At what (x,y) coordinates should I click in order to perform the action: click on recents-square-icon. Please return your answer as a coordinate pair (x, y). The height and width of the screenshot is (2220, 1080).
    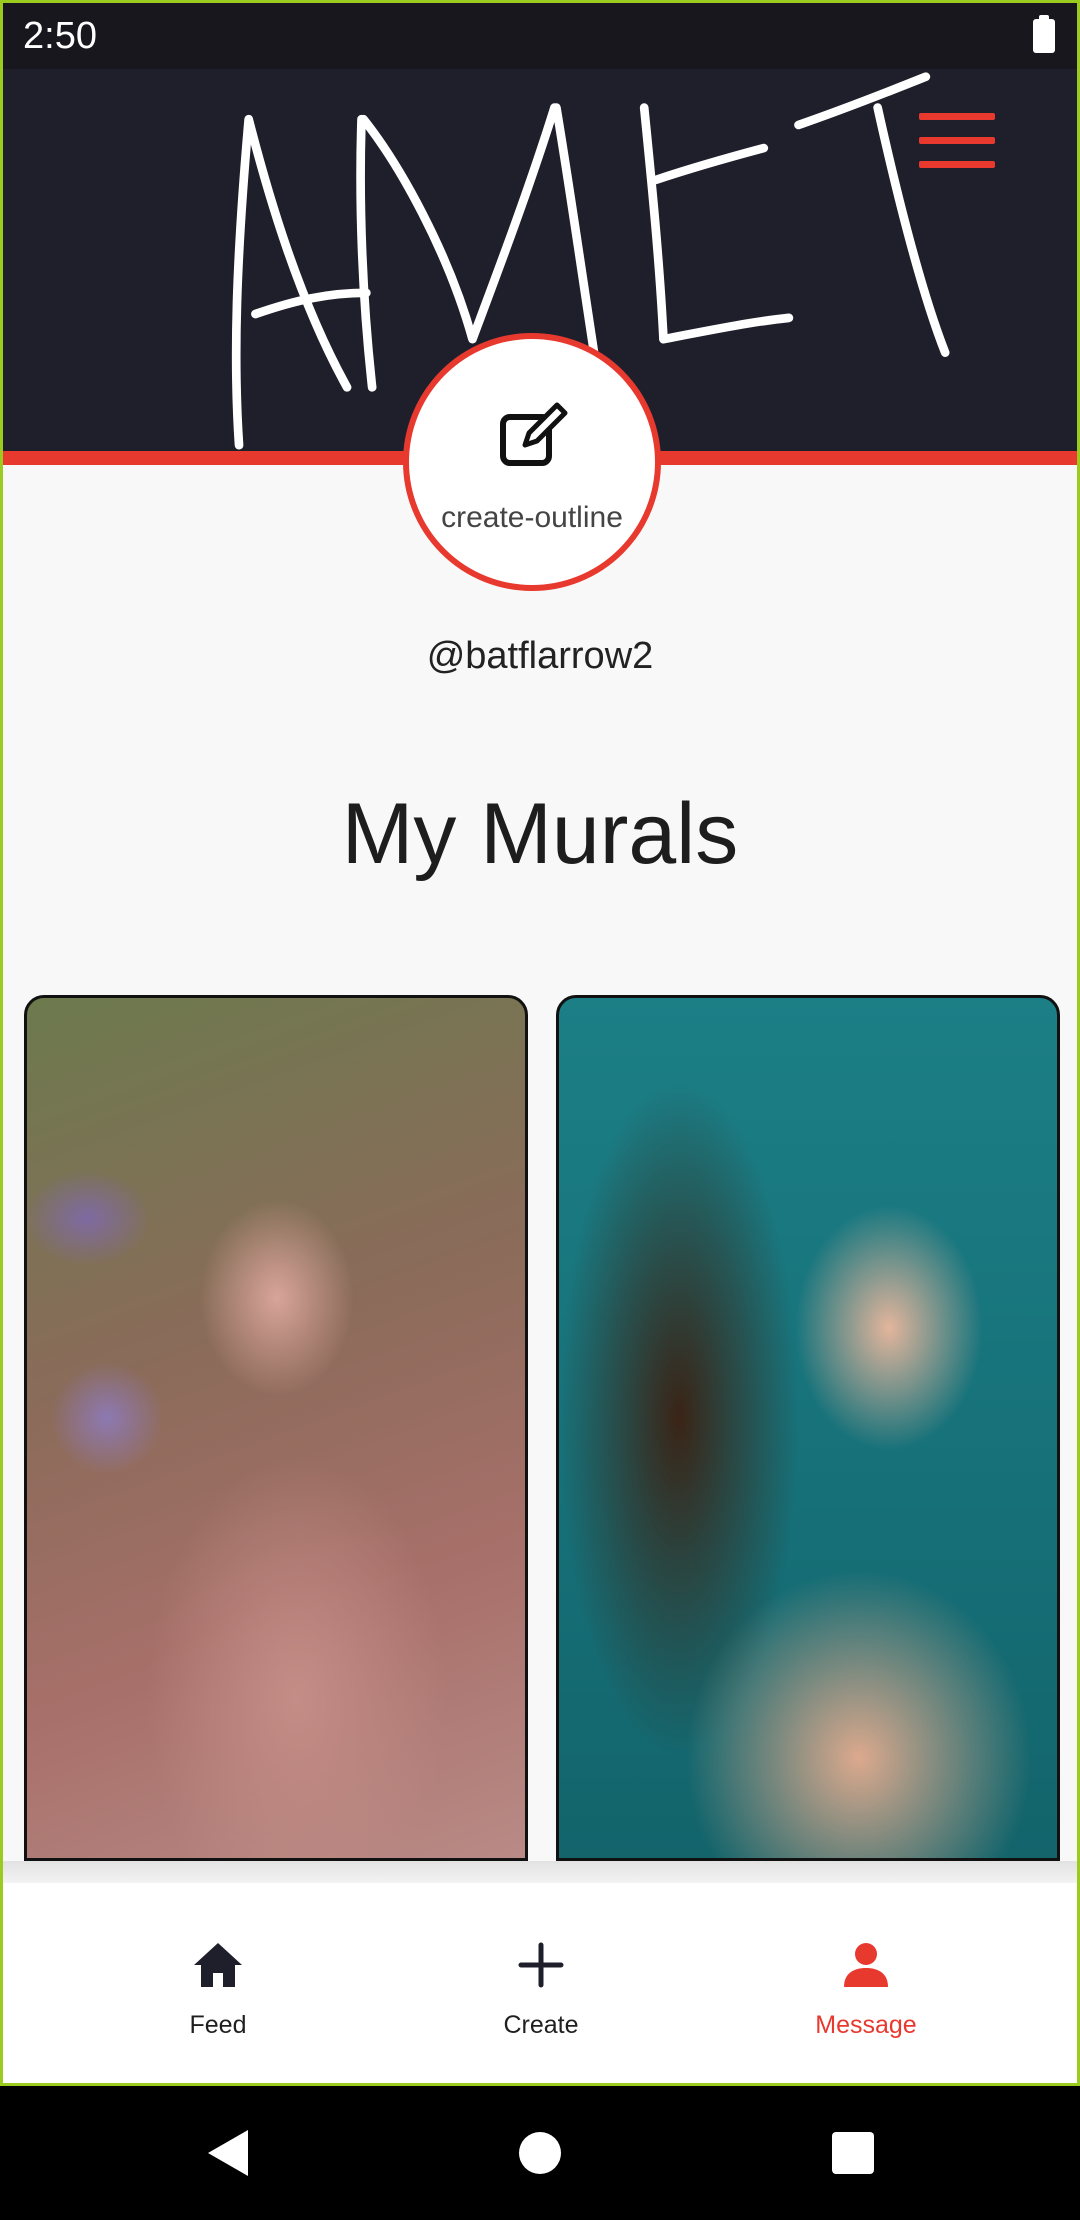
    Looking at the image, I should click on (853, 2153).